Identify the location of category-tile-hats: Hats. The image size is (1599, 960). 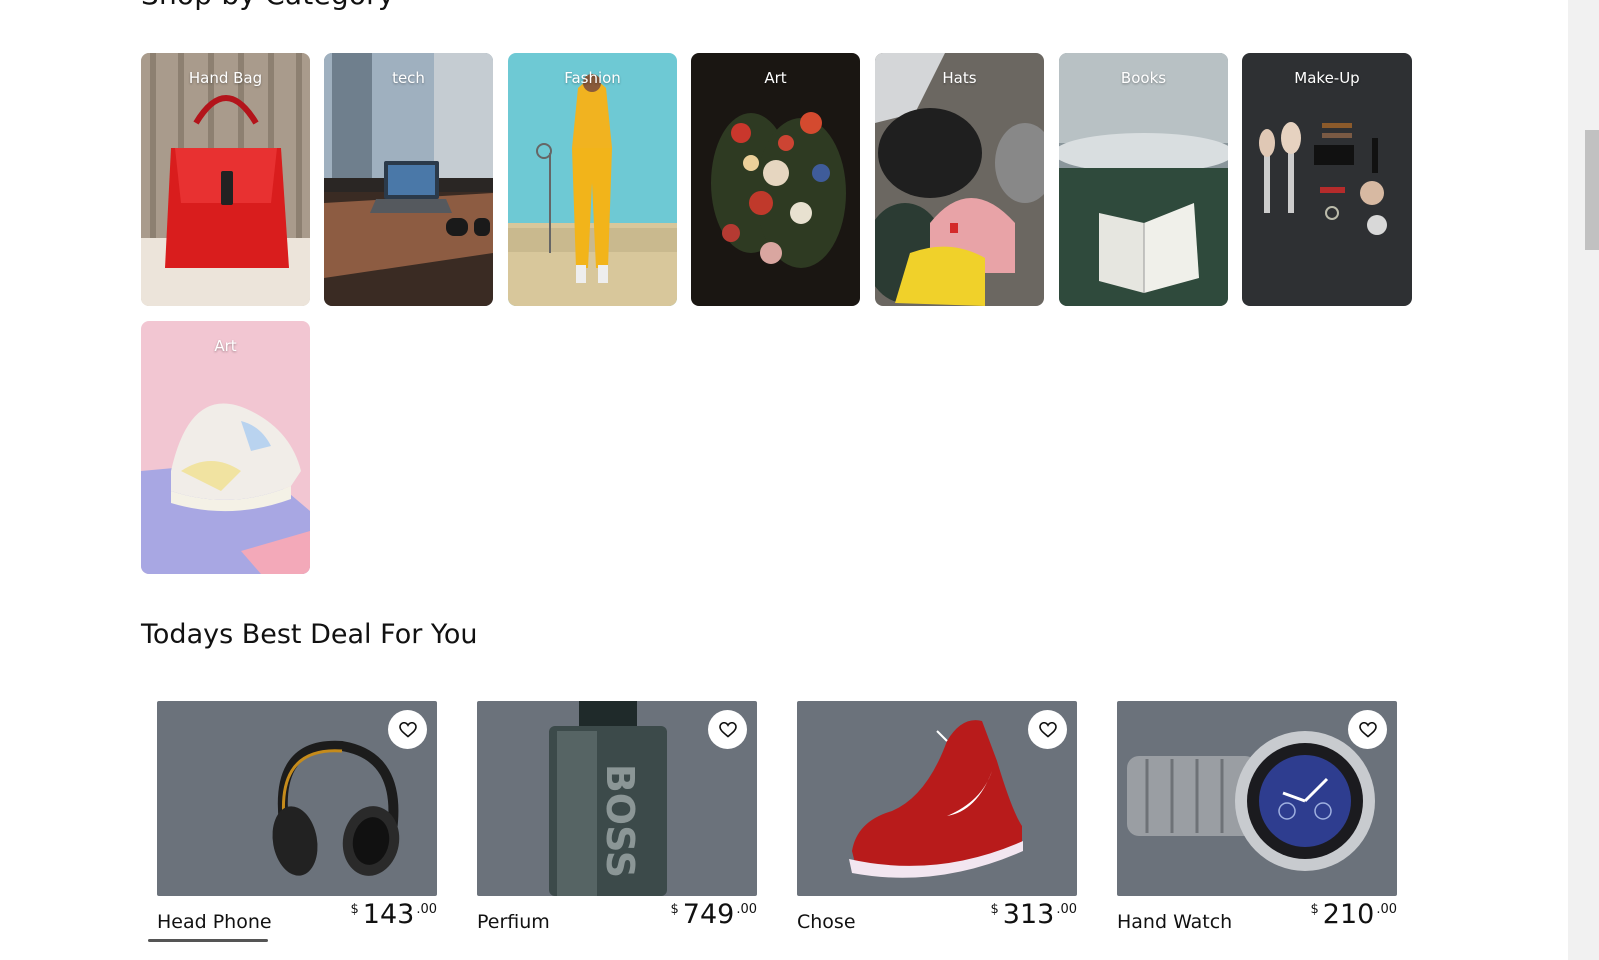
(959, 179).